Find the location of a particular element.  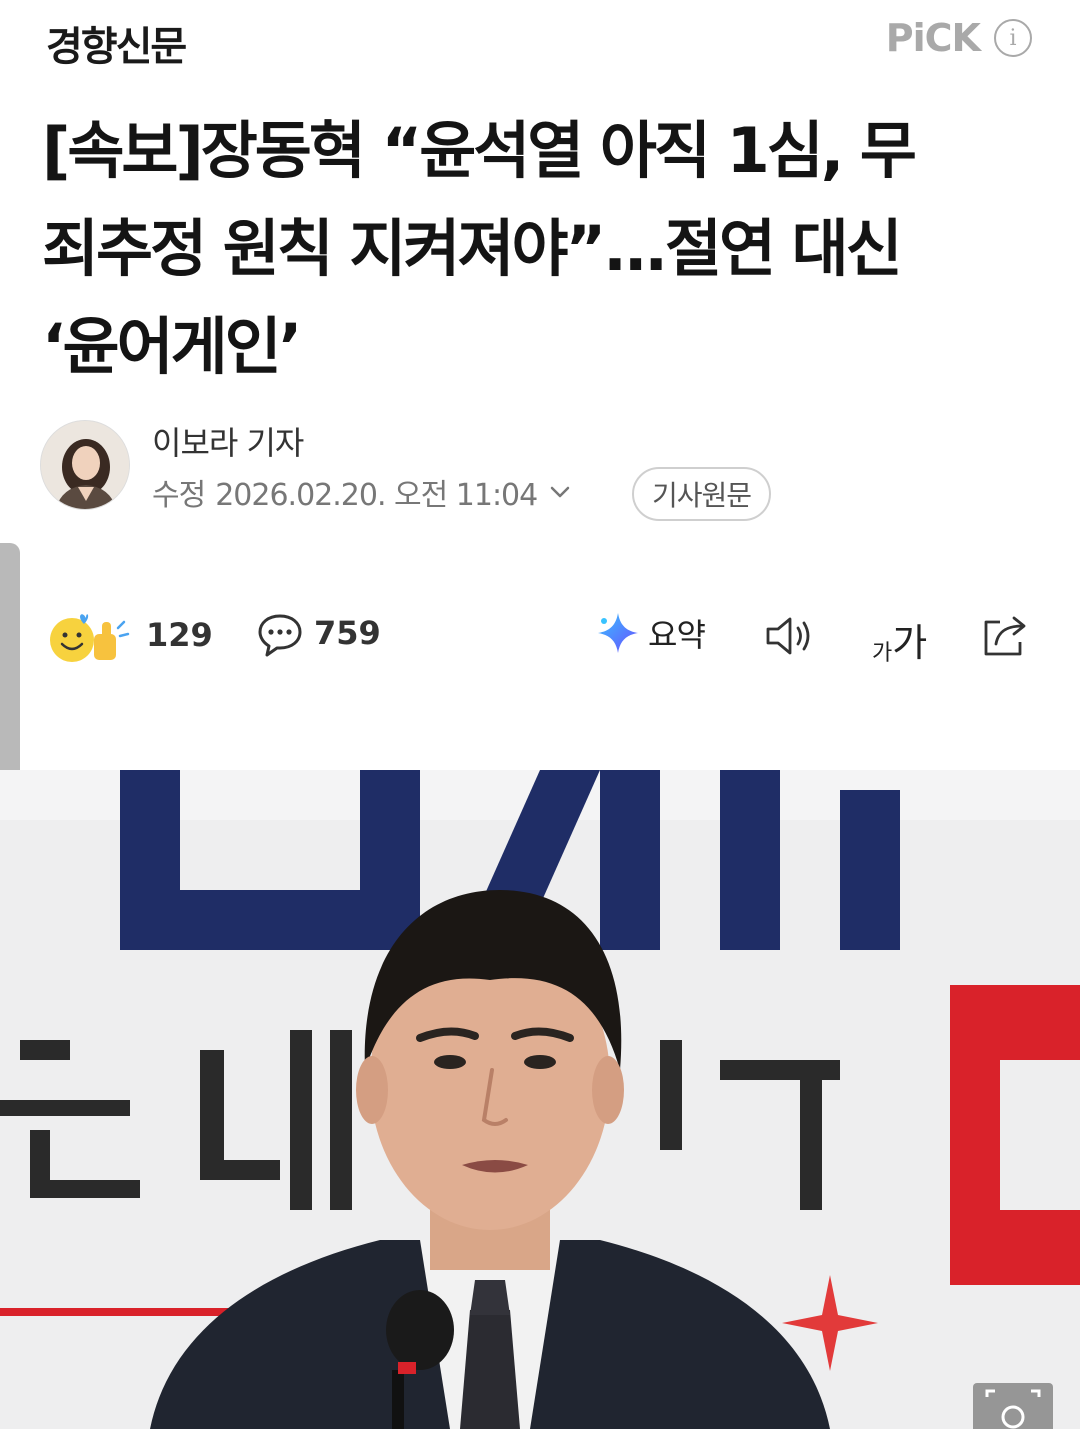

pick-badge: PiCK i is located at coordinates (959, 38).